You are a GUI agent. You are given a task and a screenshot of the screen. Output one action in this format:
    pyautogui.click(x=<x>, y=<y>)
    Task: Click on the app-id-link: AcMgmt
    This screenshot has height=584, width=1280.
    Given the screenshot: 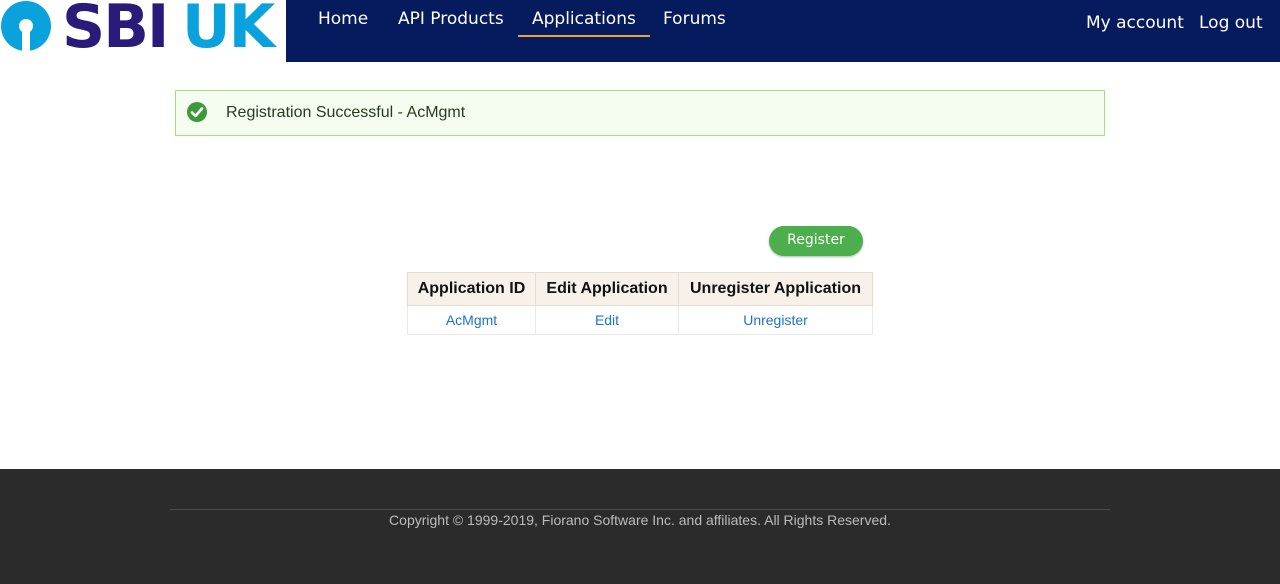 What is the action you would take?
    pyautogui.click(x=471, y=320)
    